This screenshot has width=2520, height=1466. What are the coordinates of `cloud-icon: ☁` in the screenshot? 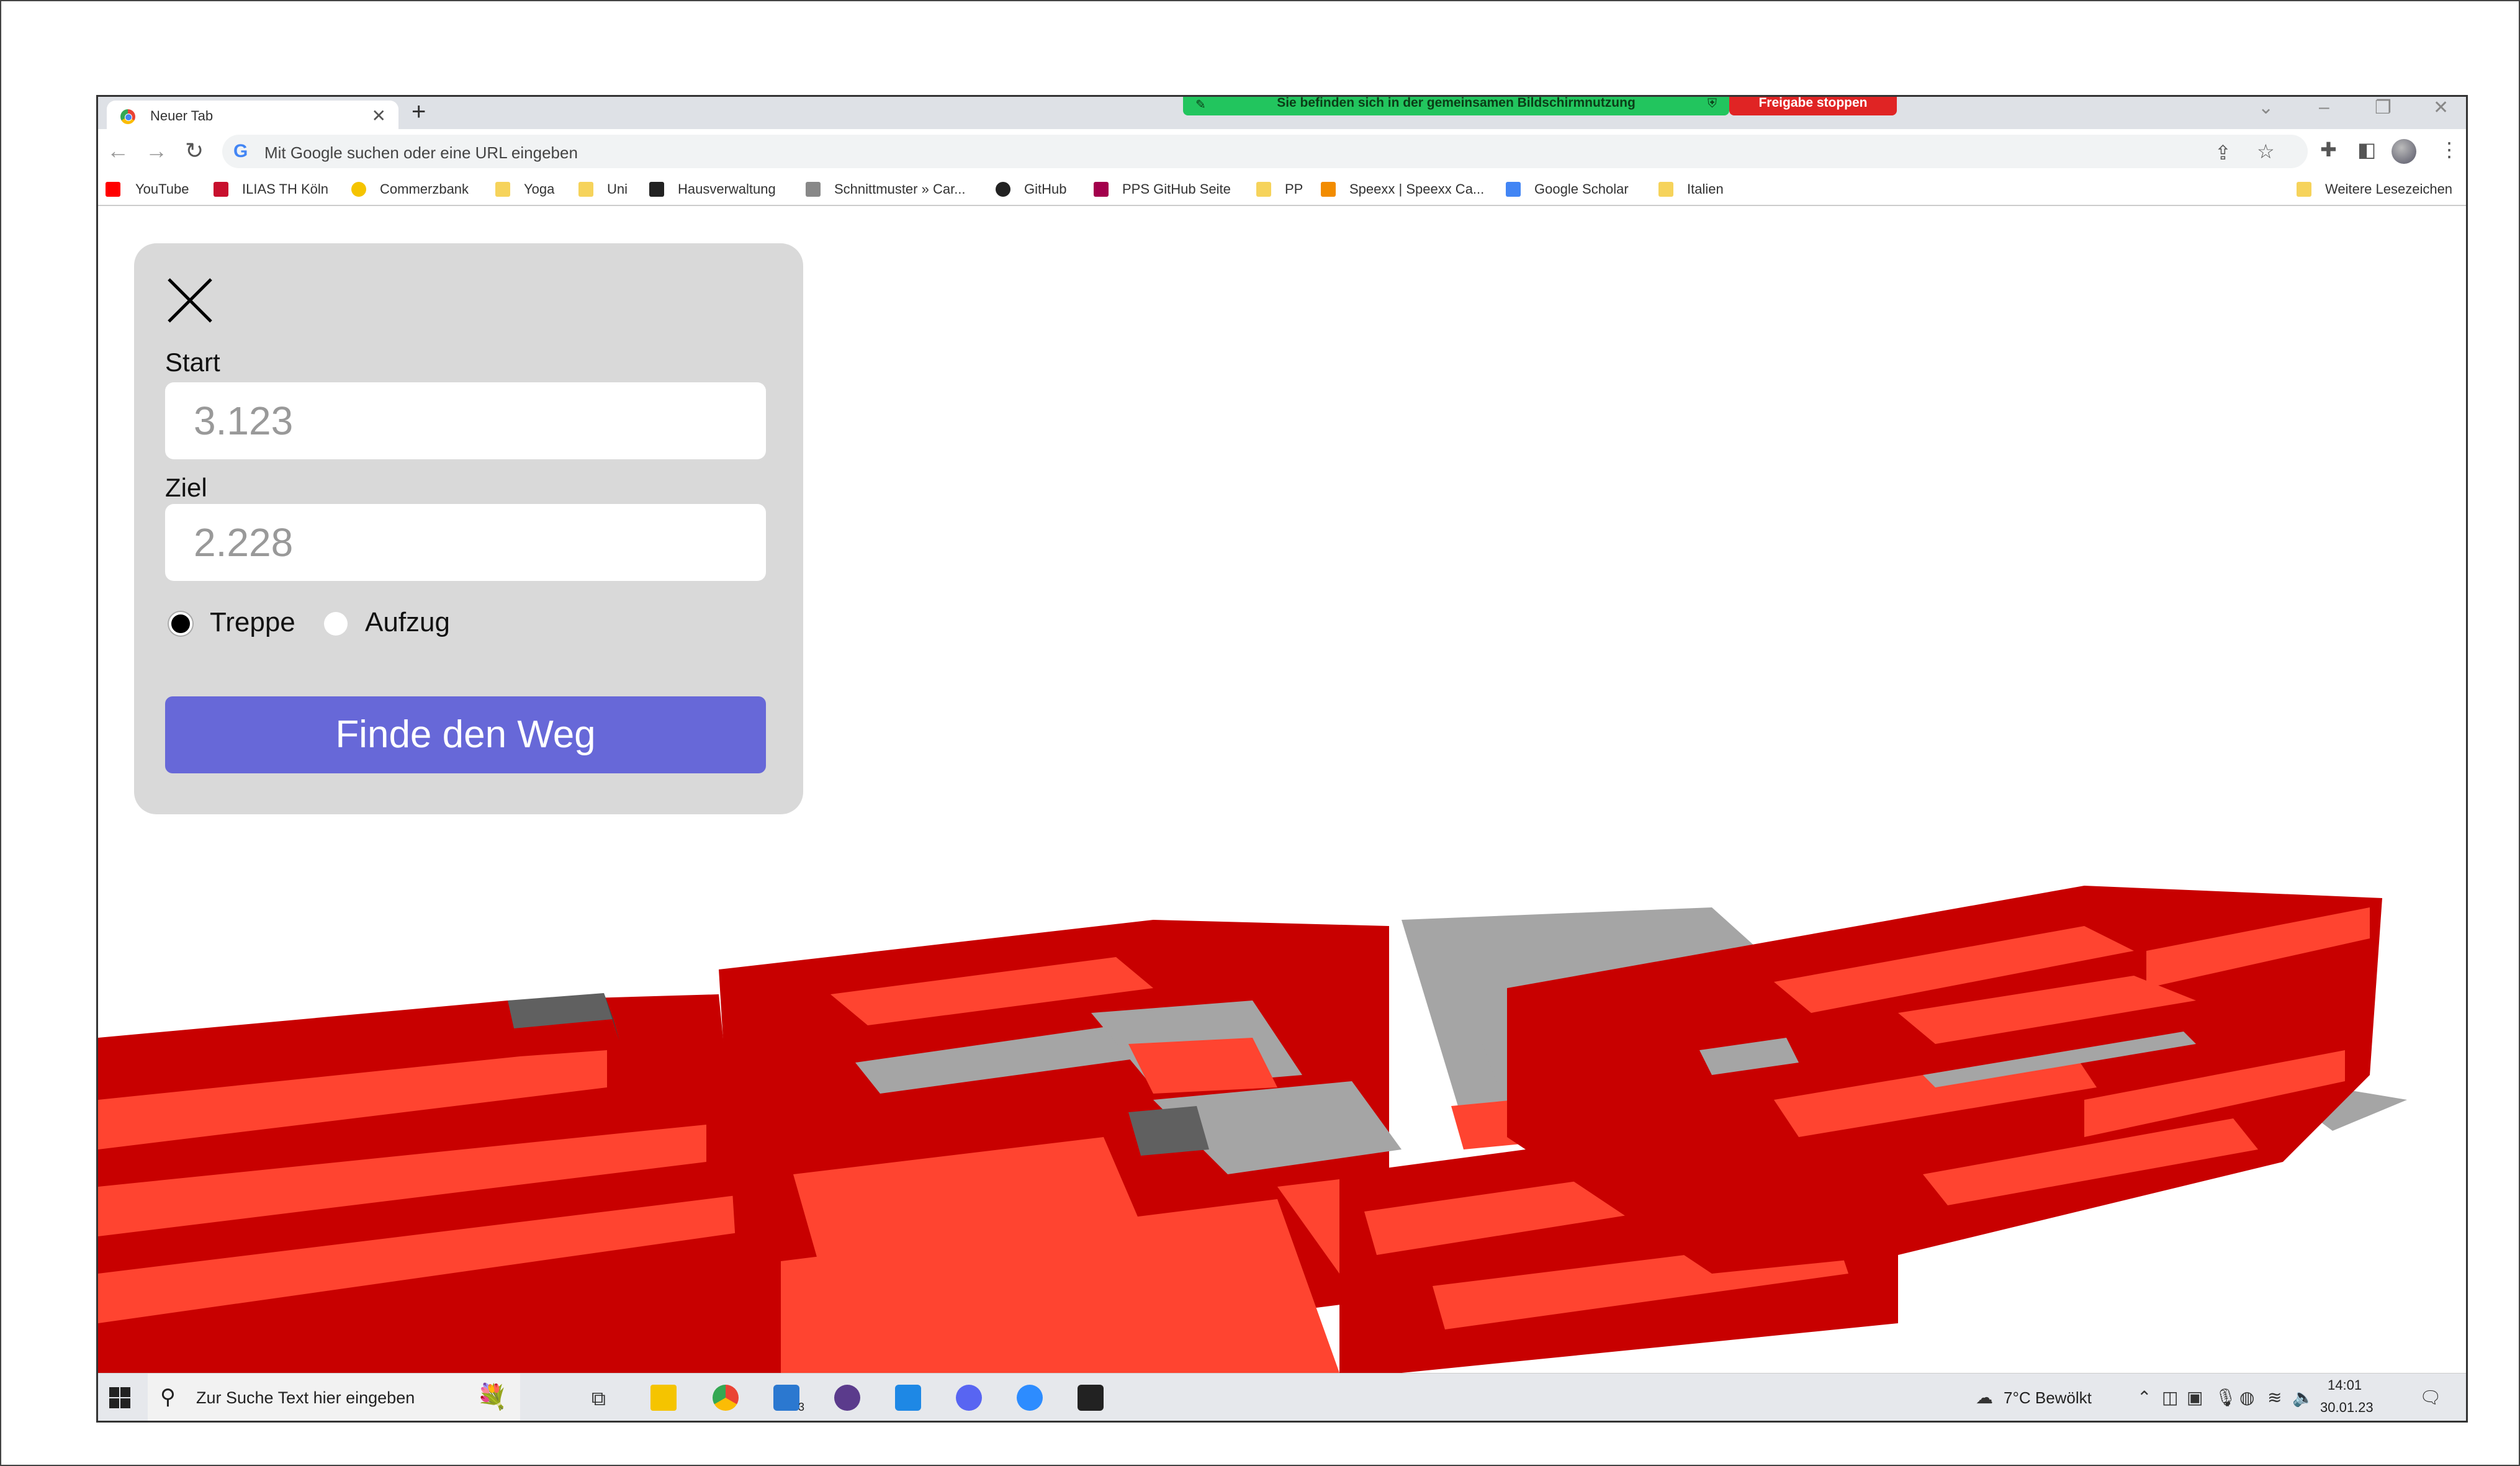 It's located at (1984, 1398).